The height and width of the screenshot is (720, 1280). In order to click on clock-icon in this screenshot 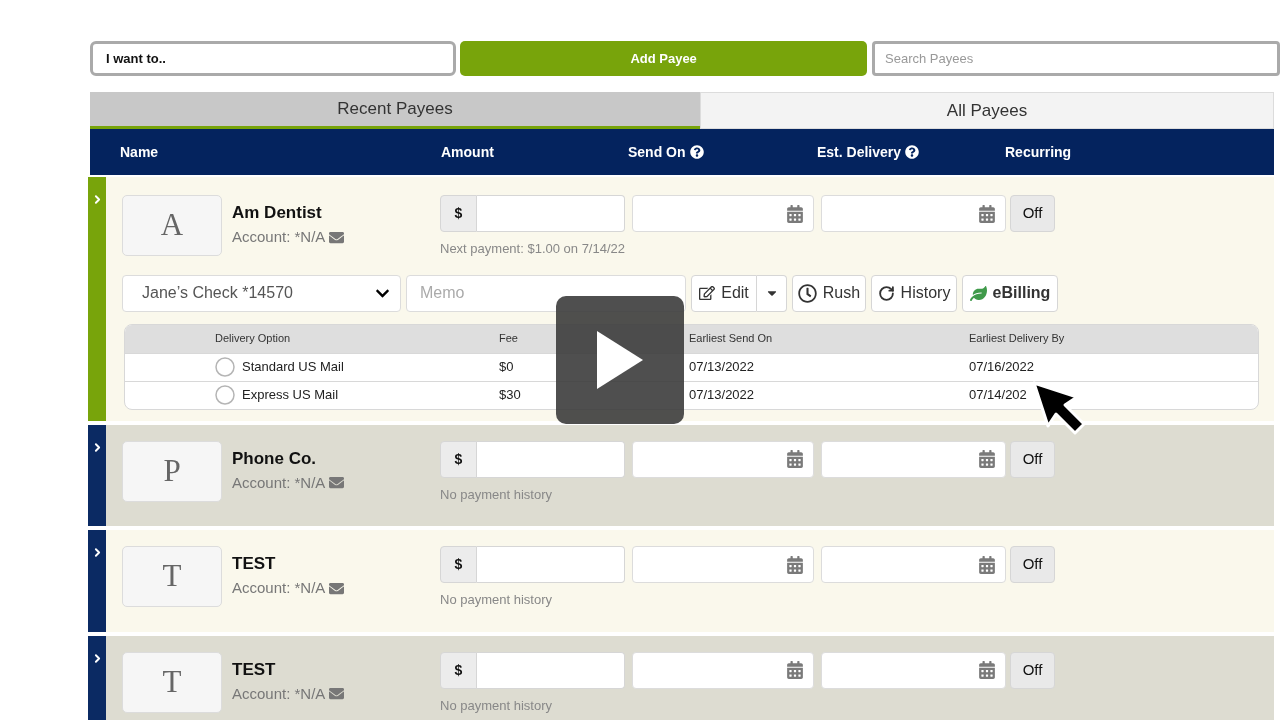, I will do `click(807, 293)`.